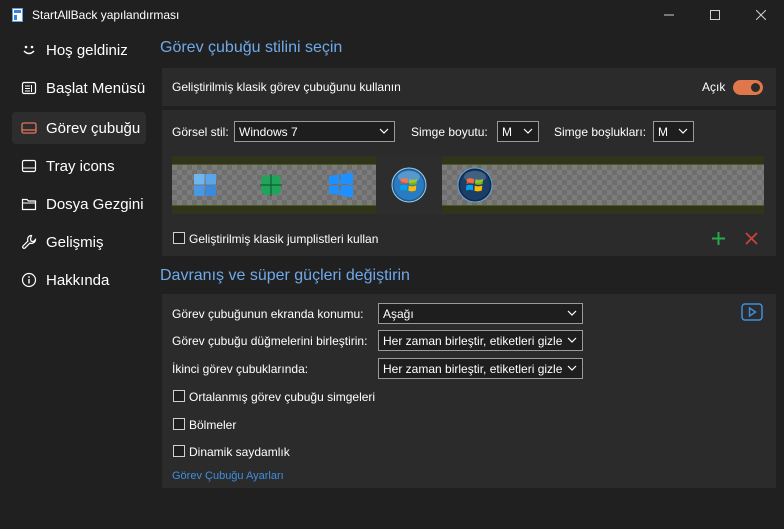 The width and height of the screenshot is (784, 529). I want to click on sidebar-item-taskbar: Görev çubuğu, so click(79, 128).